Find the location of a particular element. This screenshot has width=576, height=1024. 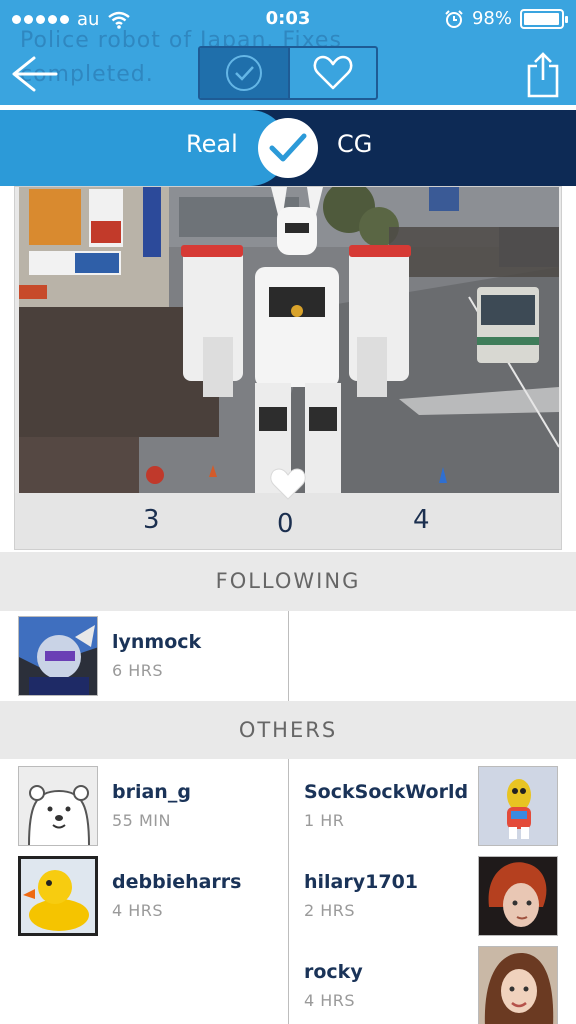

post-time: 1 HR is located at coordinates (324, 820).